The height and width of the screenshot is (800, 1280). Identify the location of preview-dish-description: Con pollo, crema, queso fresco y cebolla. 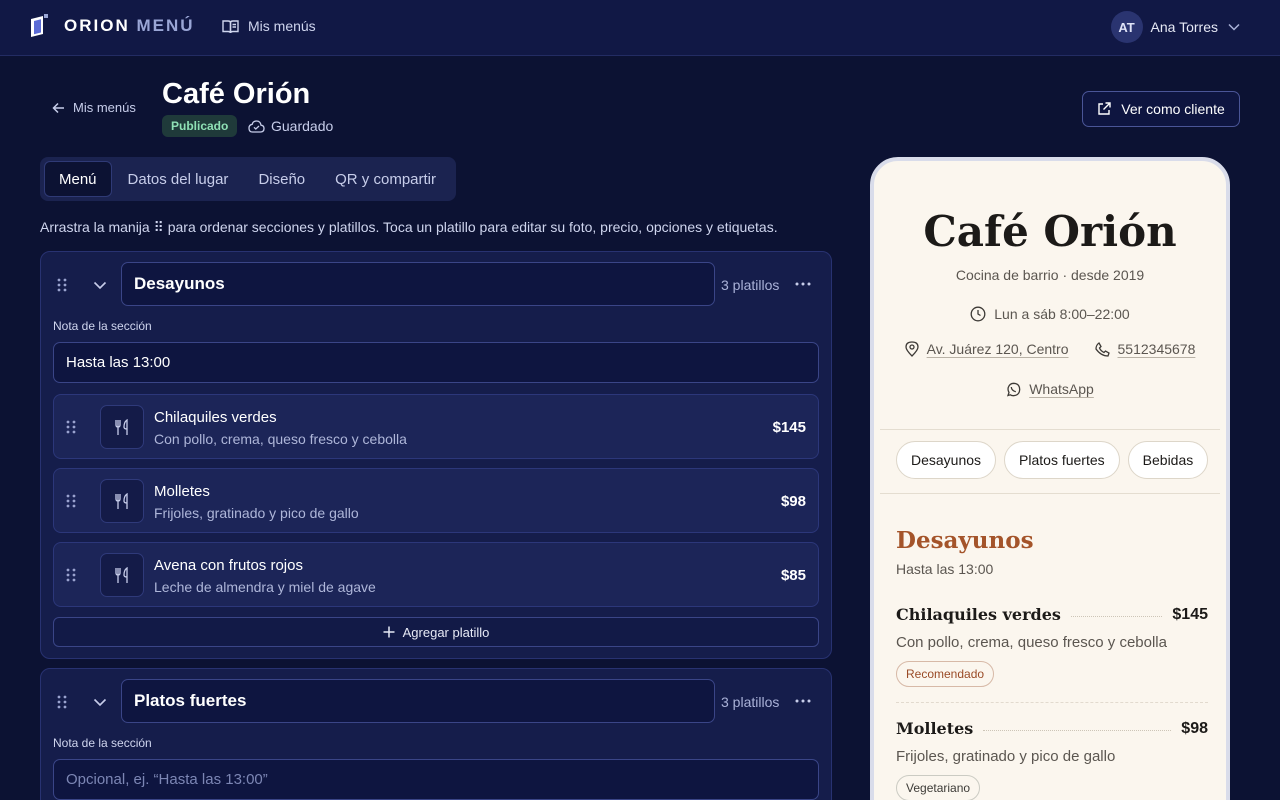
(1031, 642).